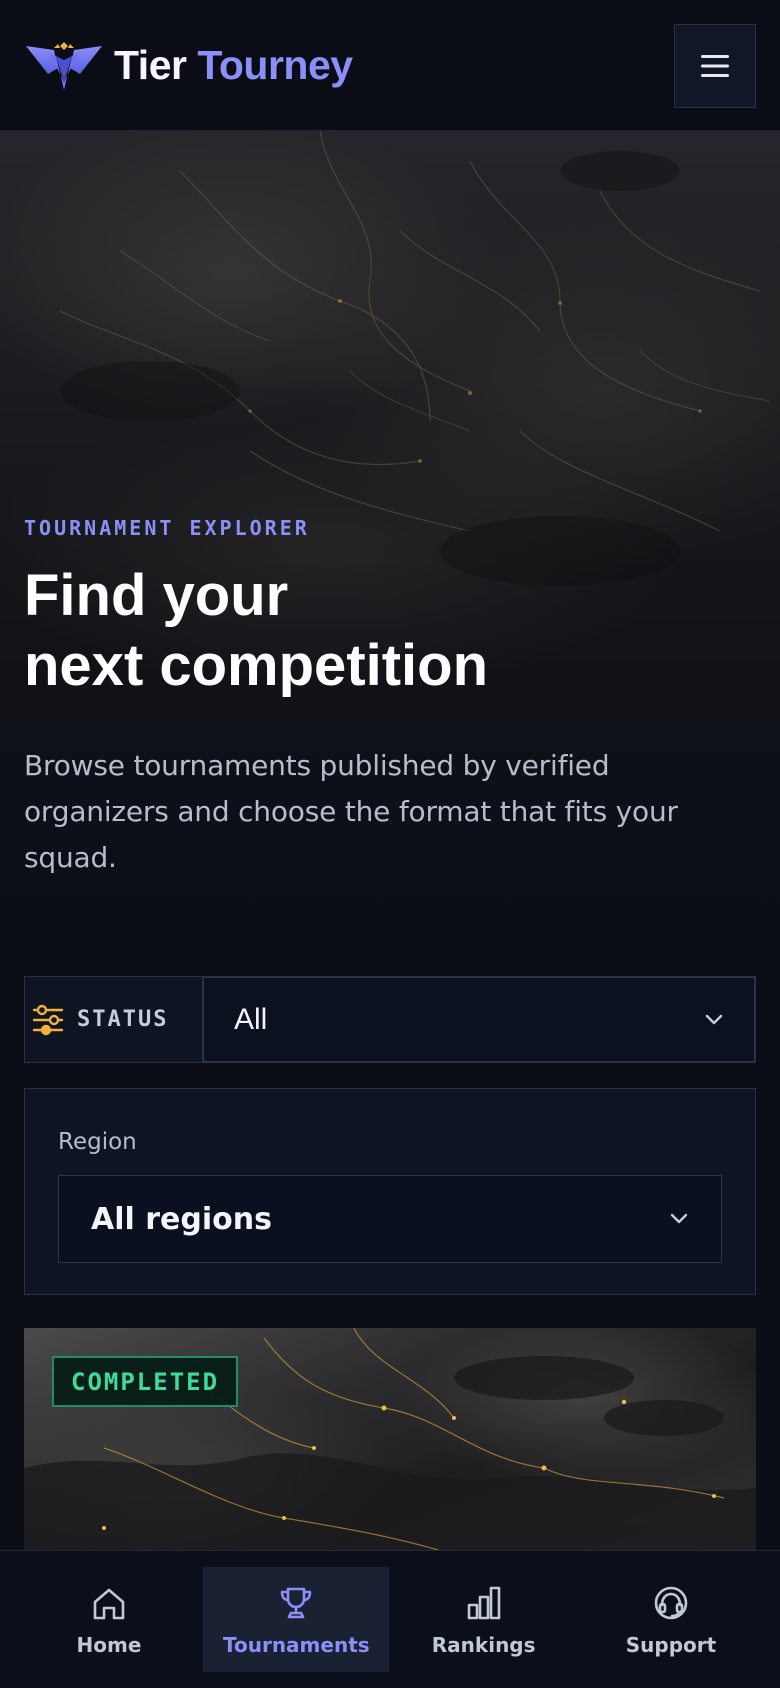 The image size is (780, 1688). Describe the element at coordinates (109, 1619) in the screenshot. I see `nav-item-home: Home` at that location.